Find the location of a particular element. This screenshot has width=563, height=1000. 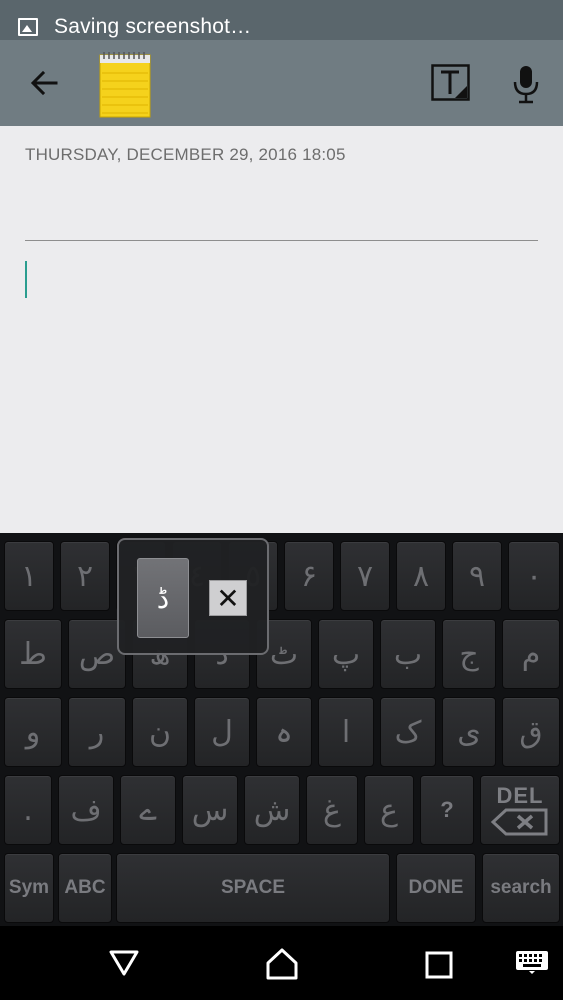

sym-key: Sym is located at coordinates (29, 888).